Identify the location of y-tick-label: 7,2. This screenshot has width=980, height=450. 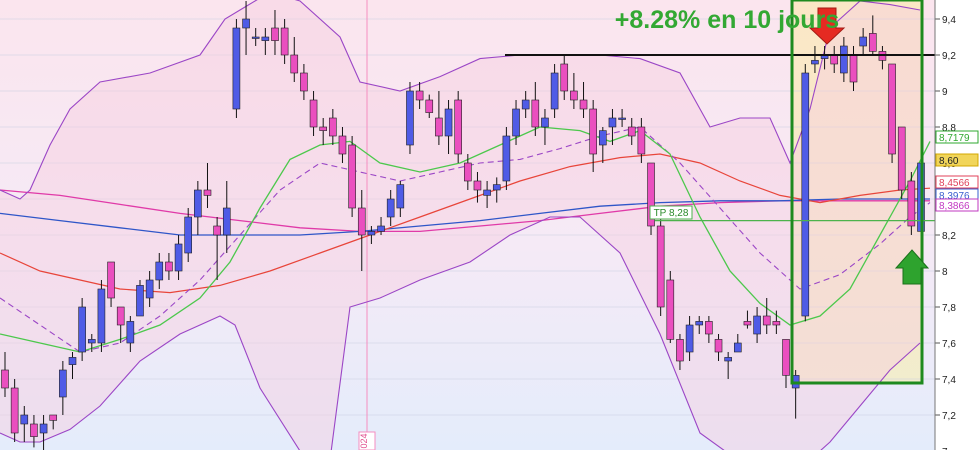
(949, 416).